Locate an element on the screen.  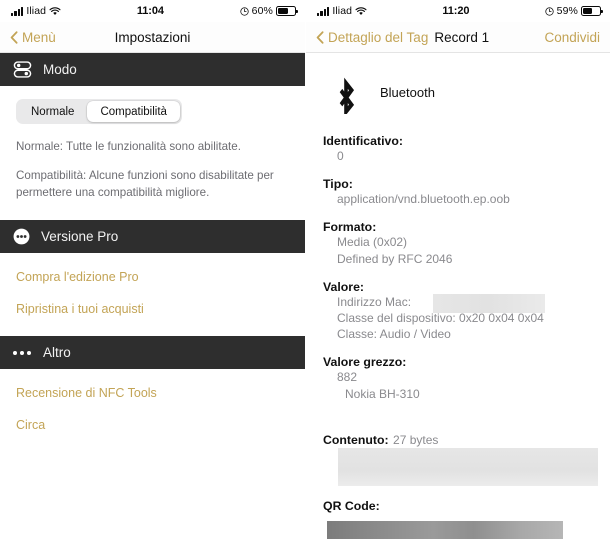
dots-icon is located at coordinates (22, 352).